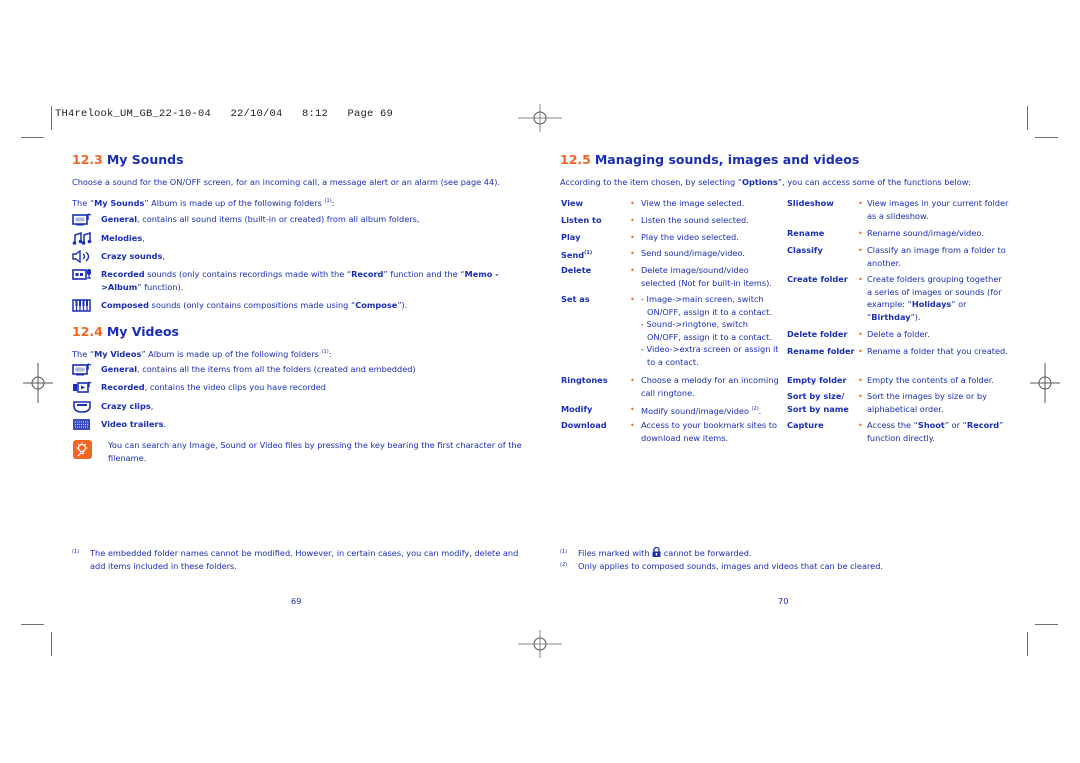  I want to click on description-text: Play the video selected., so click(690, 237).